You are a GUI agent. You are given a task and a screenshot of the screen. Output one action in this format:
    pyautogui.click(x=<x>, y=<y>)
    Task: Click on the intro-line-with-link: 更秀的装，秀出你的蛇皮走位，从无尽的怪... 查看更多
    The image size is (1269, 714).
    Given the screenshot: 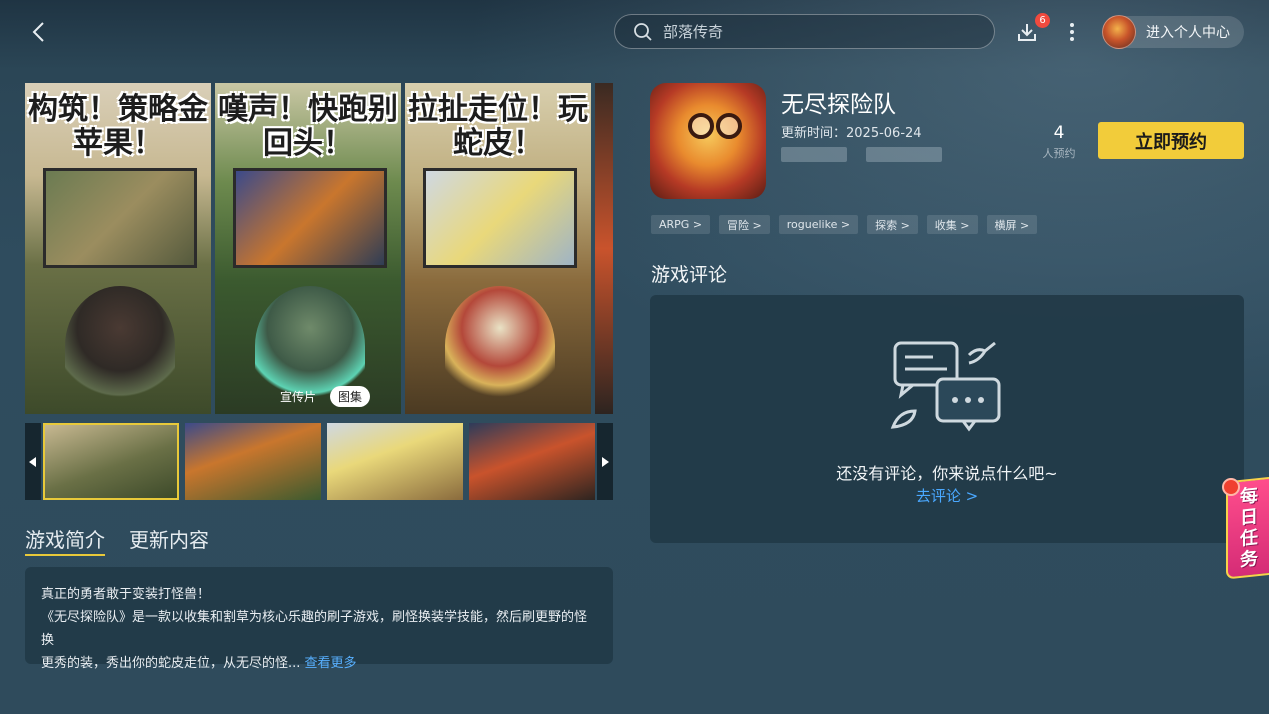 What is the action you would take?
    pyautogui.click(x=319, y=663)
    